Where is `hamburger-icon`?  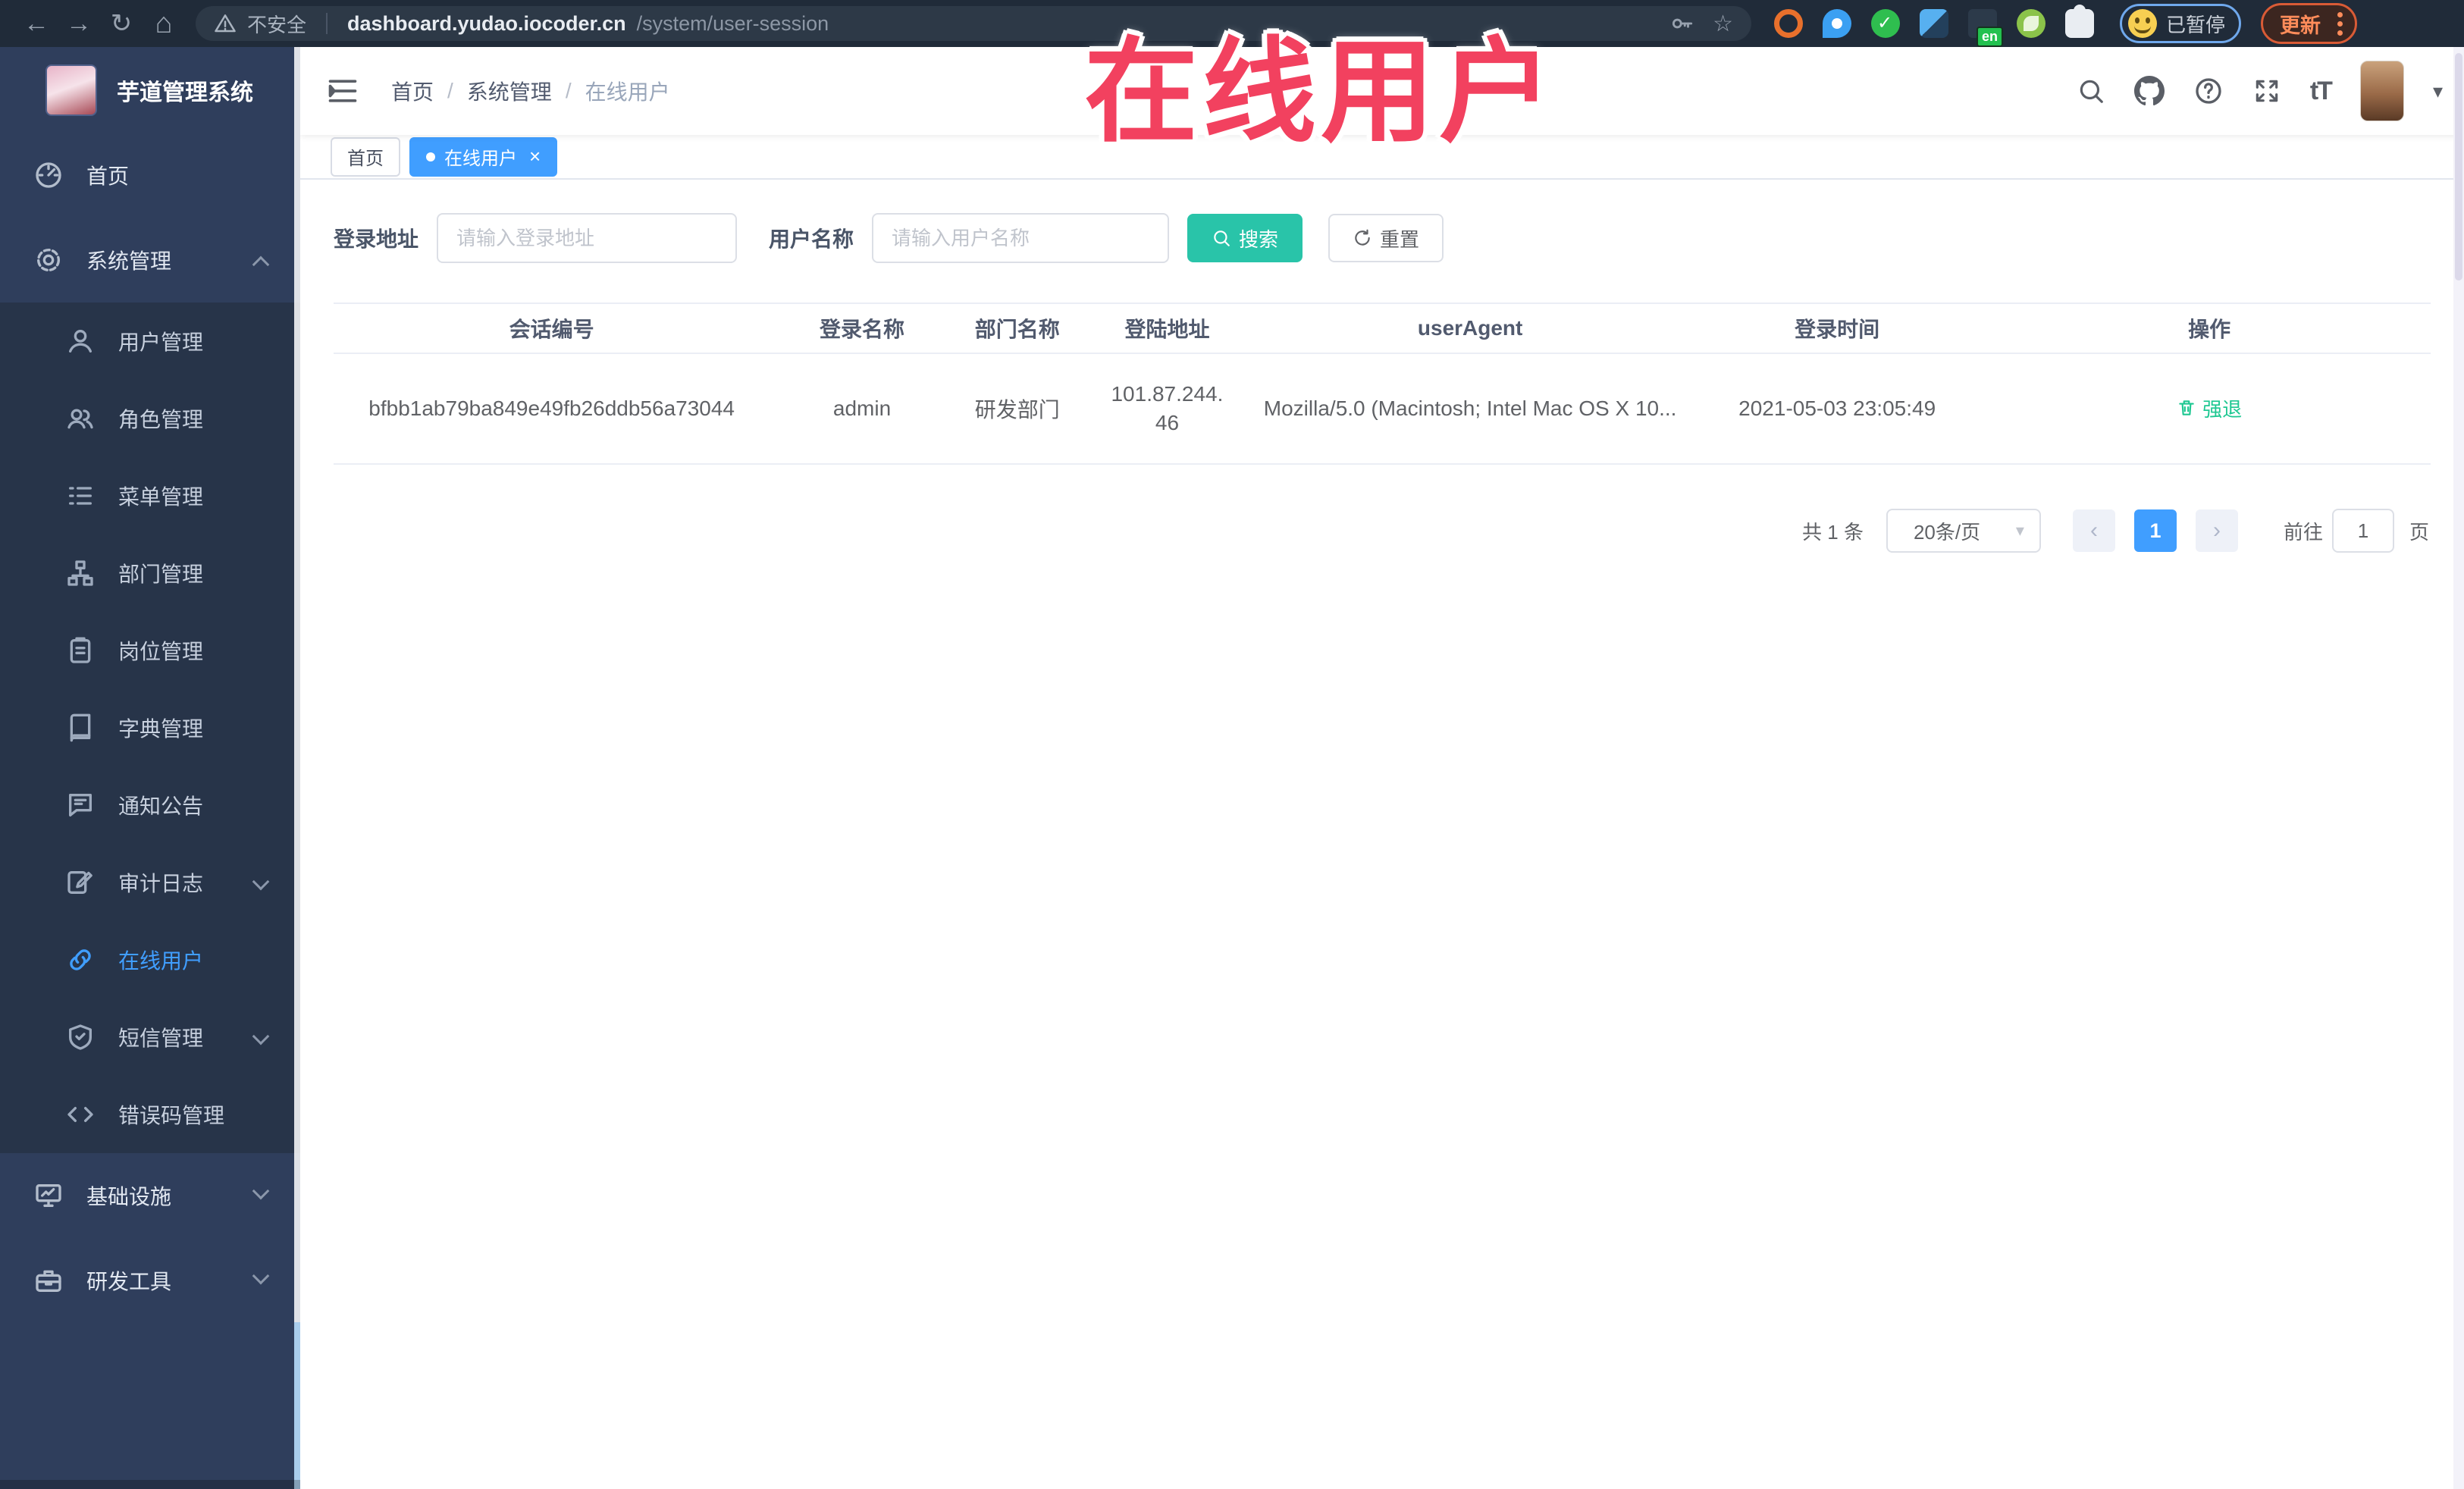
hamburger-icon is located at coordinates (343, 91).